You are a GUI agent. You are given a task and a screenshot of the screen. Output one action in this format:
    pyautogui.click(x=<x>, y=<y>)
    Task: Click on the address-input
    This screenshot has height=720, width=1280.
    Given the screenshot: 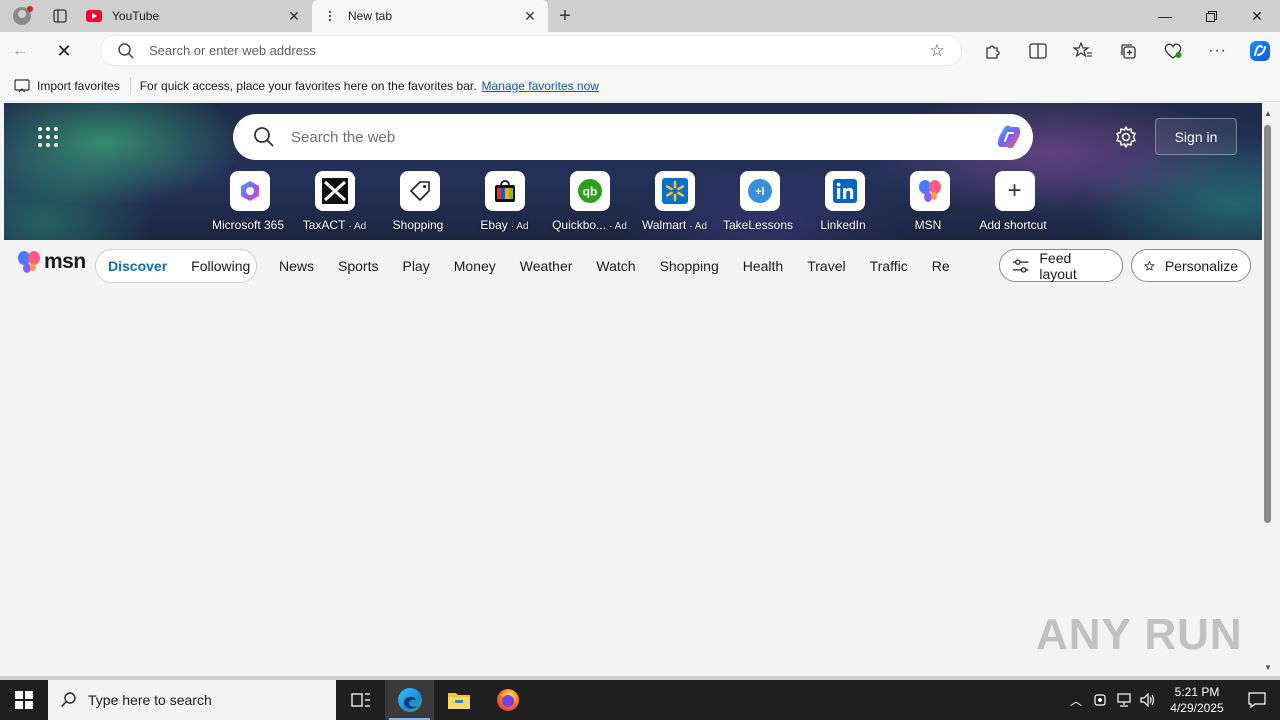 What is the action you would take?
    pyautogui.click(x=538, y=50)
    